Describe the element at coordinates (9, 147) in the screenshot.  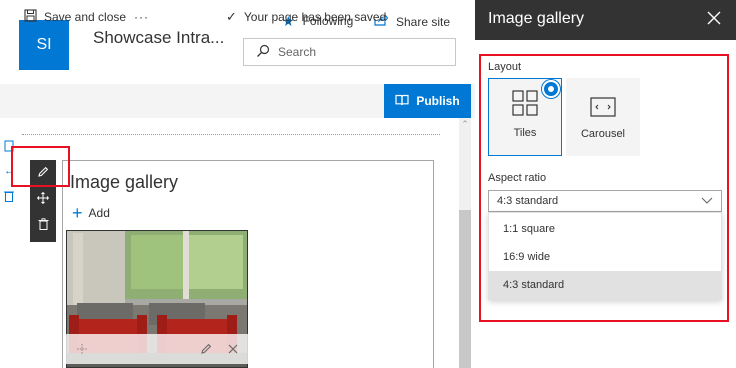
I see `section-edit-icon` at that location.